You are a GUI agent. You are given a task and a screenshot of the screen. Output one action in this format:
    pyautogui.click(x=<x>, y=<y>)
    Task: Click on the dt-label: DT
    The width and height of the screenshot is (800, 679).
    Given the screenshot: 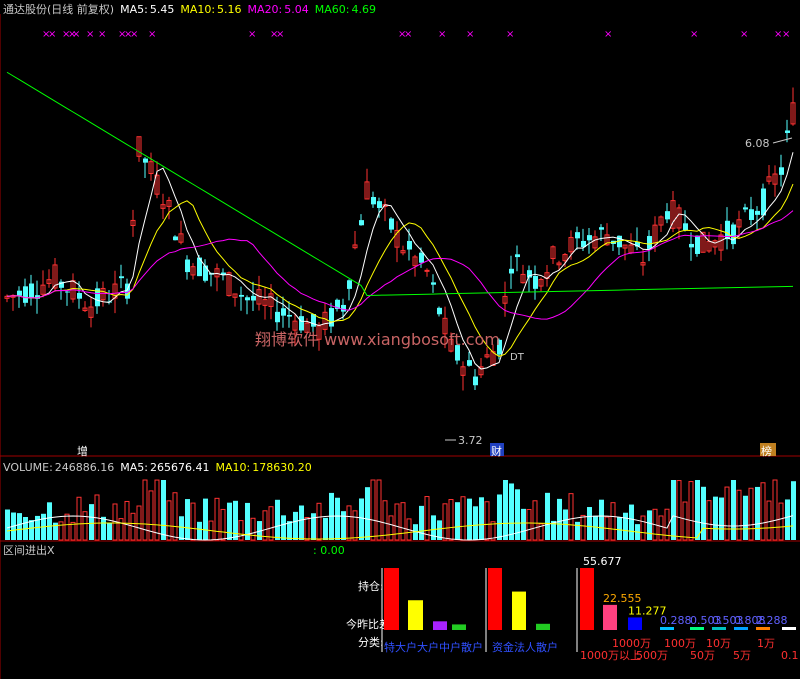 What is the action you would take?
    pyautogui.click(x=517, y=357)
    